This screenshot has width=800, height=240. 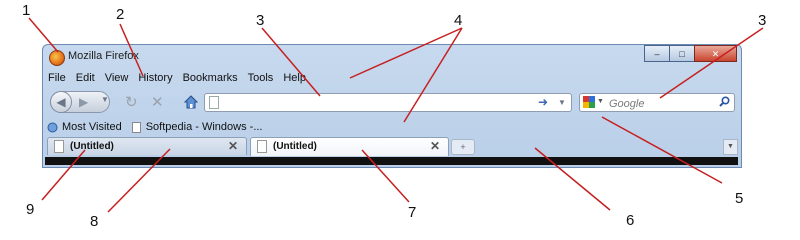 I want to click on tab-strip: (Untitled) ✕ (Untitled) ✕ + ▼, so click(x=391, y=147).